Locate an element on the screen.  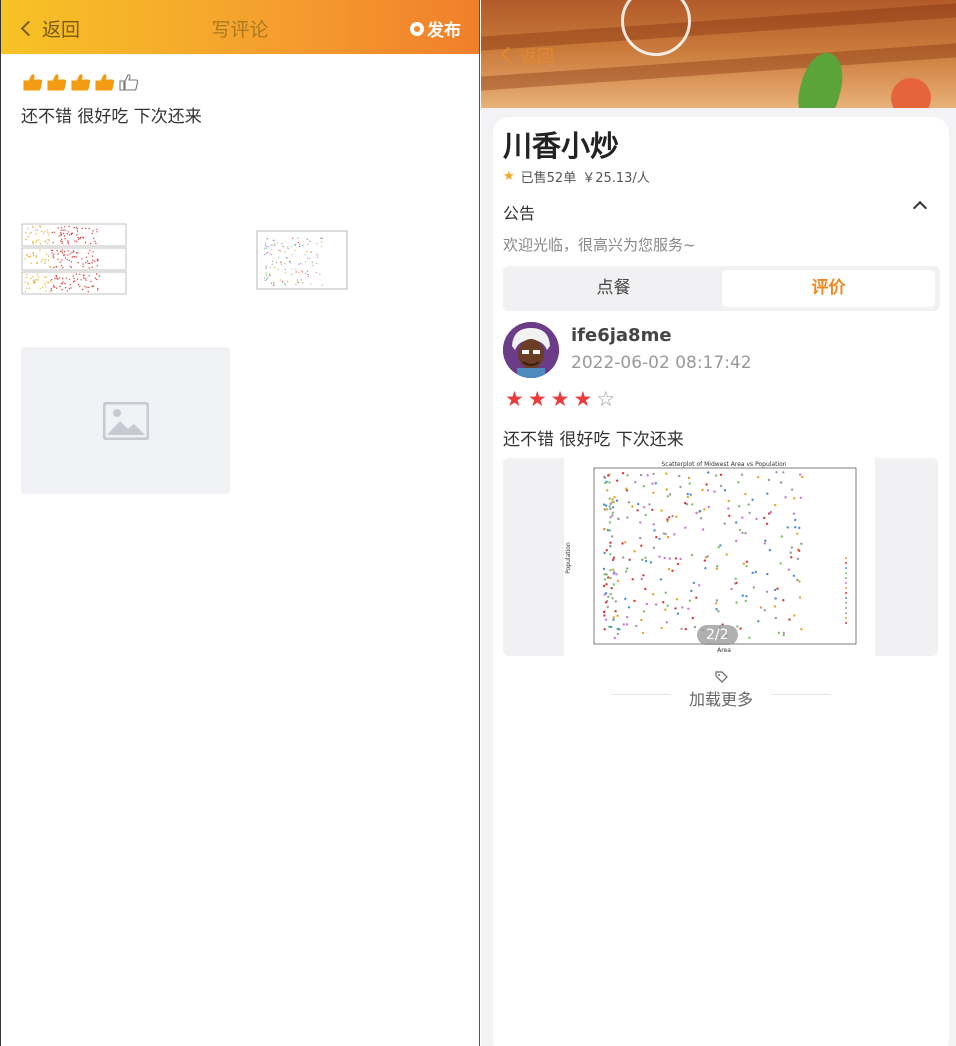
tag-icon is located at coordinates (721, 677).